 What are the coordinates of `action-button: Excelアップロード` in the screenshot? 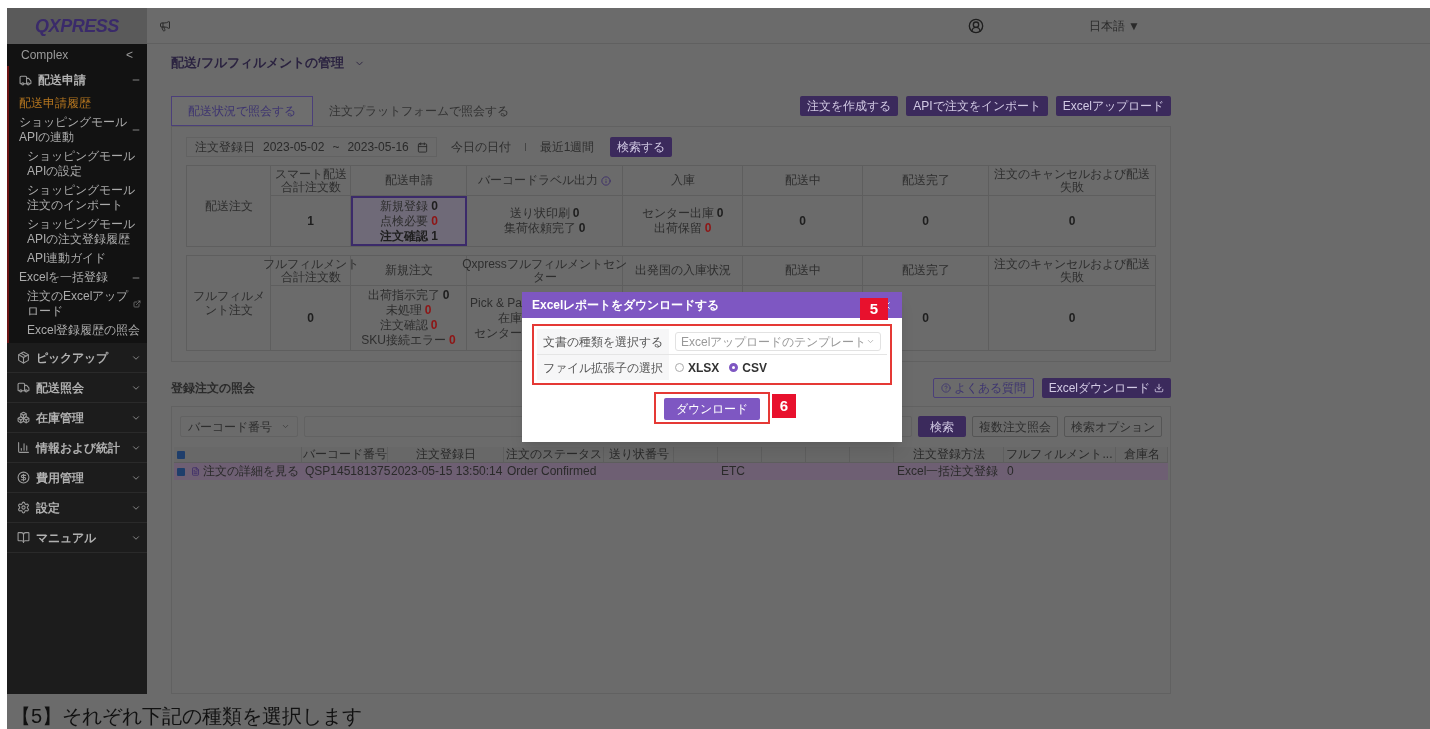 It's located at (1113, 106).